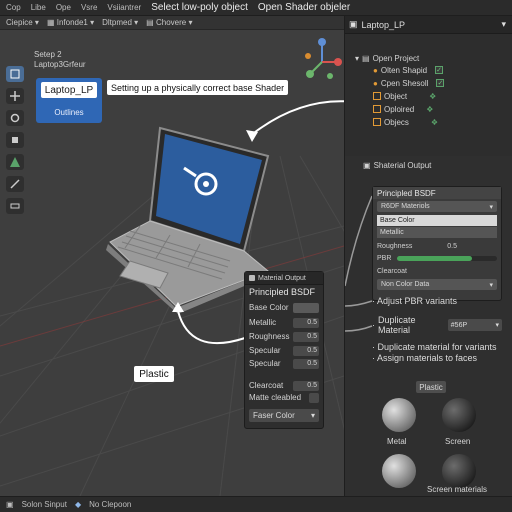  What do you see at coordinates (284, 415) in the screenshot?
I see `faser-color-dropdown: Faser Color ▾` at bounding box center [284, 415].